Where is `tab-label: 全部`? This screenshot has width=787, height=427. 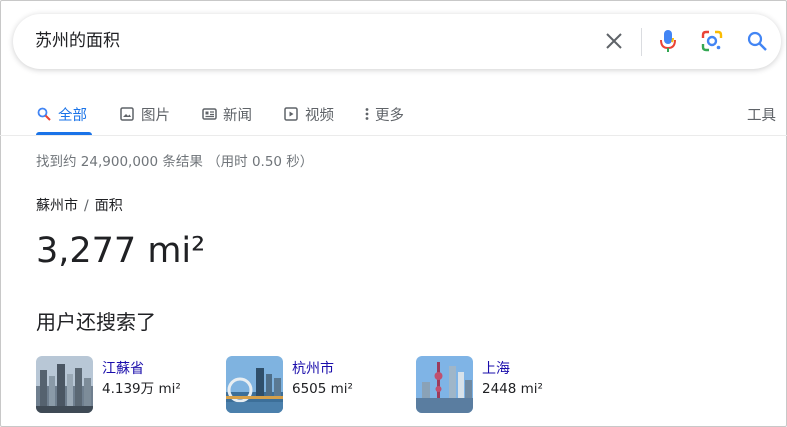
tab-label: 全部 is located at coordinates (72, 115).